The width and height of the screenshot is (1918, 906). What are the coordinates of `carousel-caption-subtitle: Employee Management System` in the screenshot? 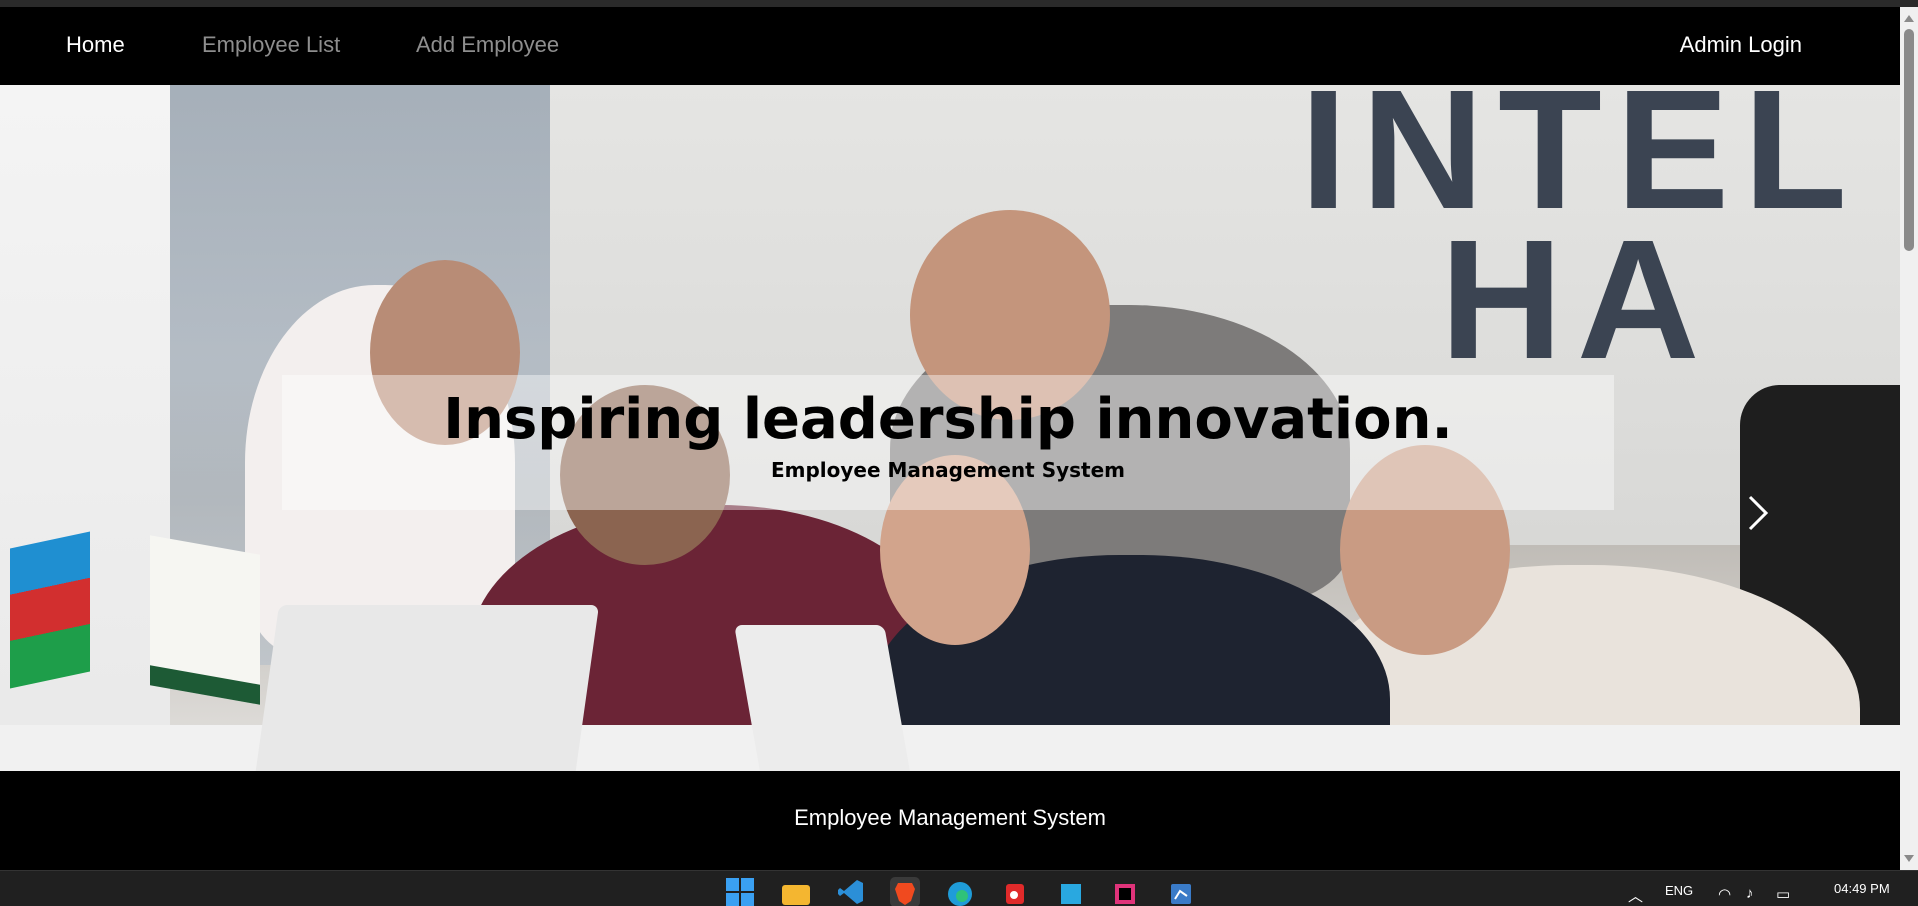 It's located at (948, 470).